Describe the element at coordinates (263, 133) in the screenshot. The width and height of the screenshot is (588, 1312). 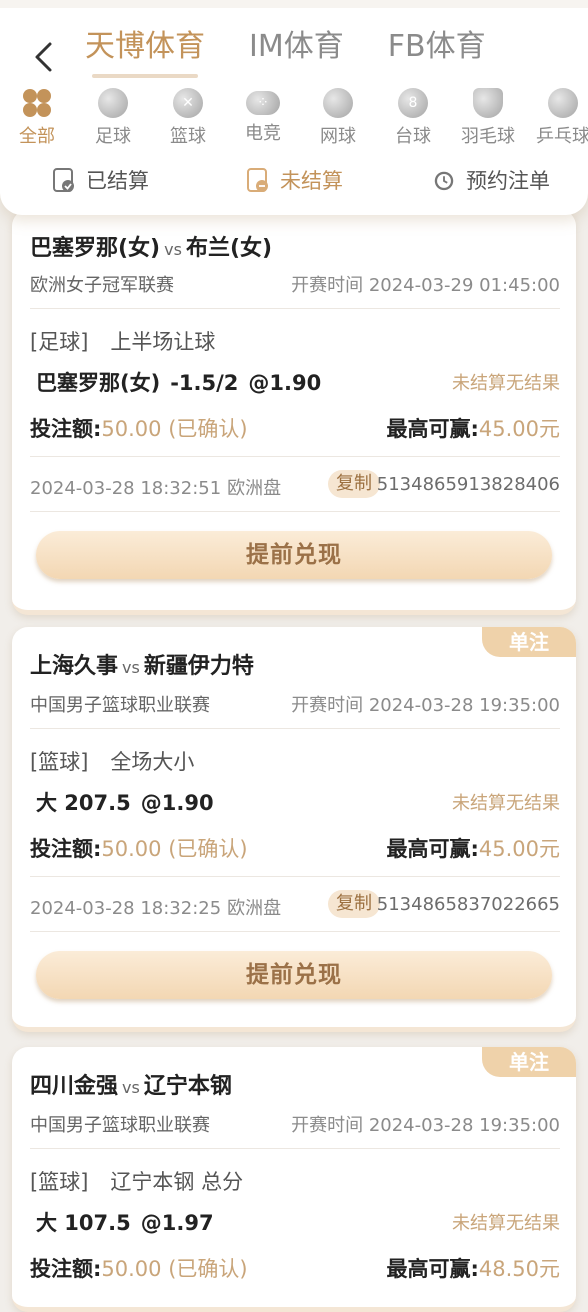
I see `sport-label: 电竞` at that location.